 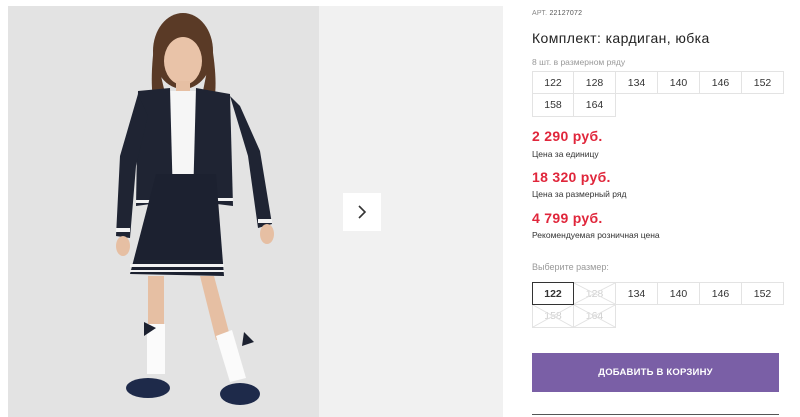 I want to click on retail-price: 4 799 руб., so click(x=567, y=218).